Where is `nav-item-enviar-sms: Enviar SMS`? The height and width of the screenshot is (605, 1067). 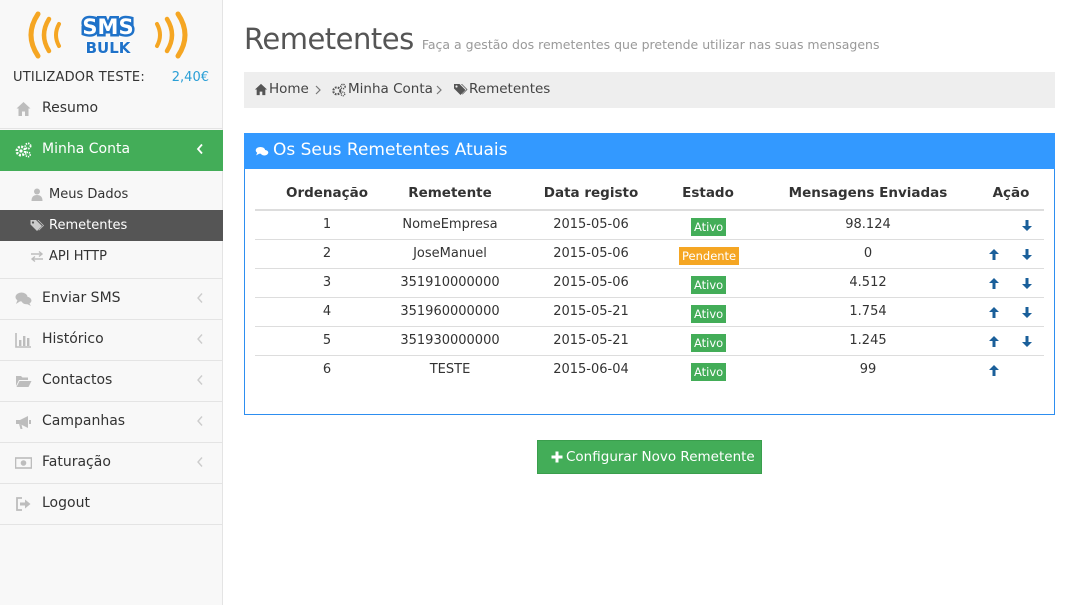
nav-item-enviar-sms: Enviar SMS is located at coordinates (111, 299).